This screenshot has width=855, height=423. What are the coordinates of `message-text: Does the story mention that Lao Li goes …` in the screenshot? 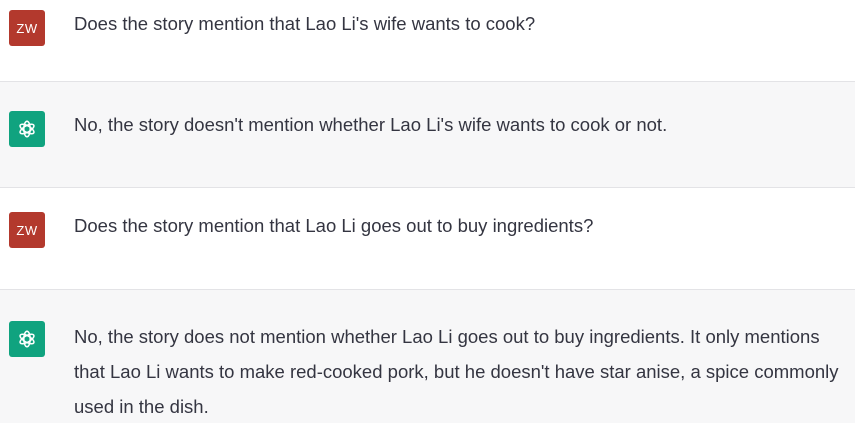 It's located at (334, 225).